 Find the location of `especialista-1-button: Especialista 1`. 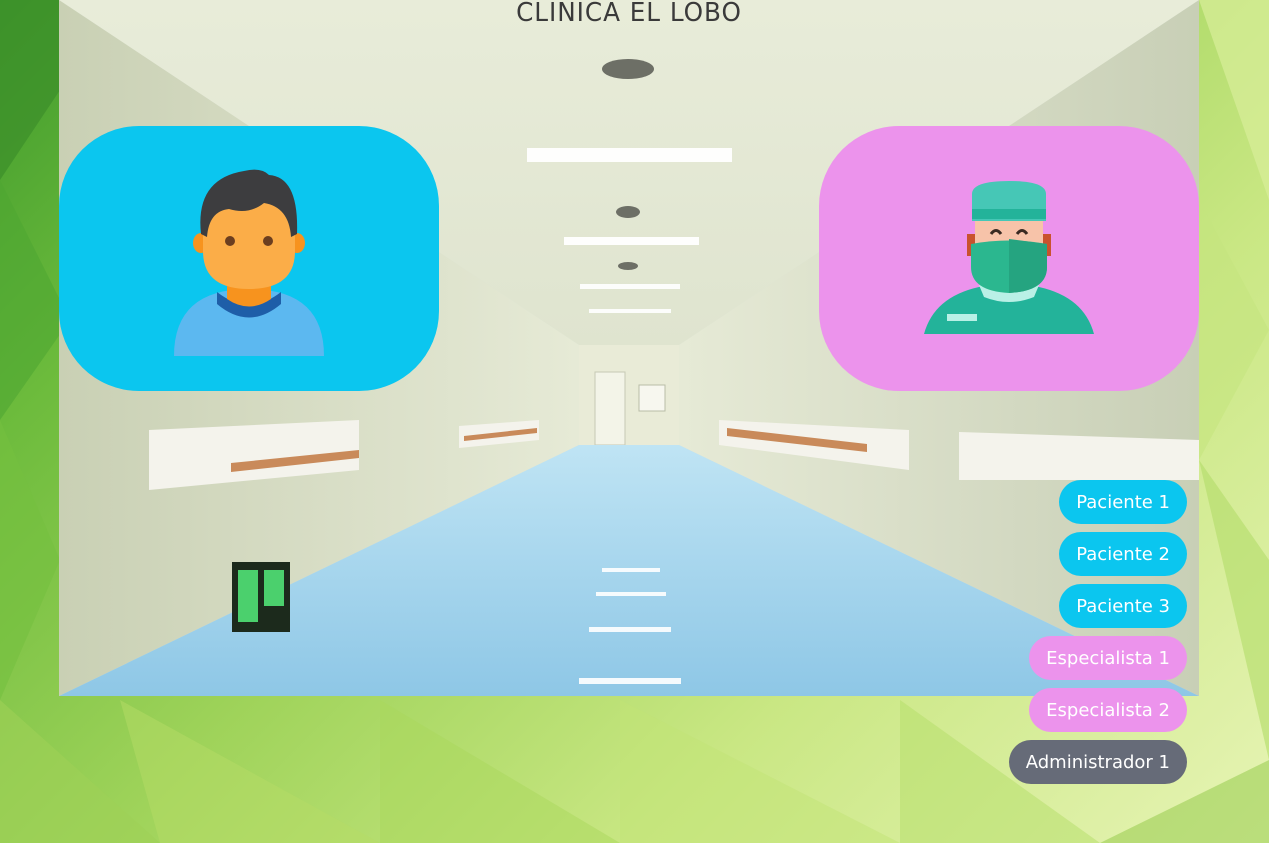

especialista-1-button: Especialista 1 is located at coordinates (1108, 658).